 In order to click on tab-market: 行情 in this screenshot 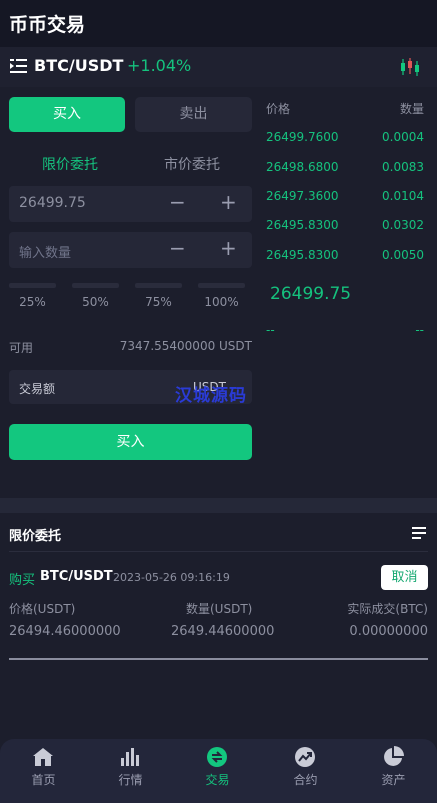, I will do `click(130, 771)`.